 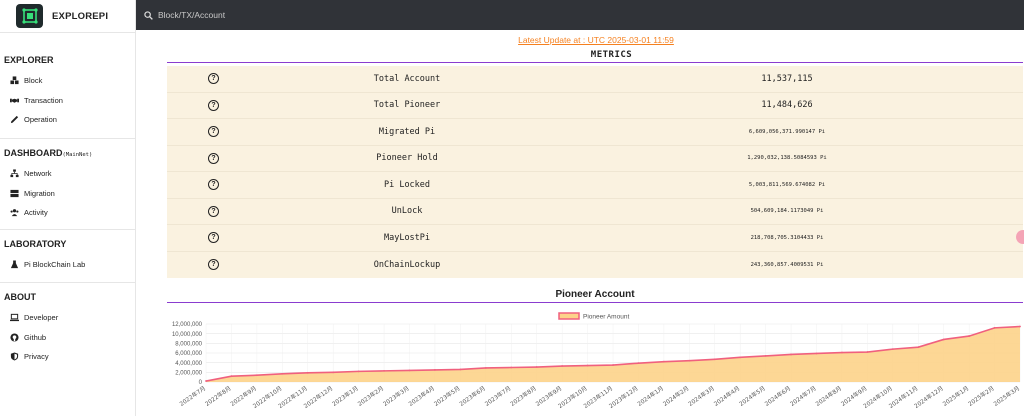 I want to click on y-tick-label: 4,000,000, so click(x=188, y=364).